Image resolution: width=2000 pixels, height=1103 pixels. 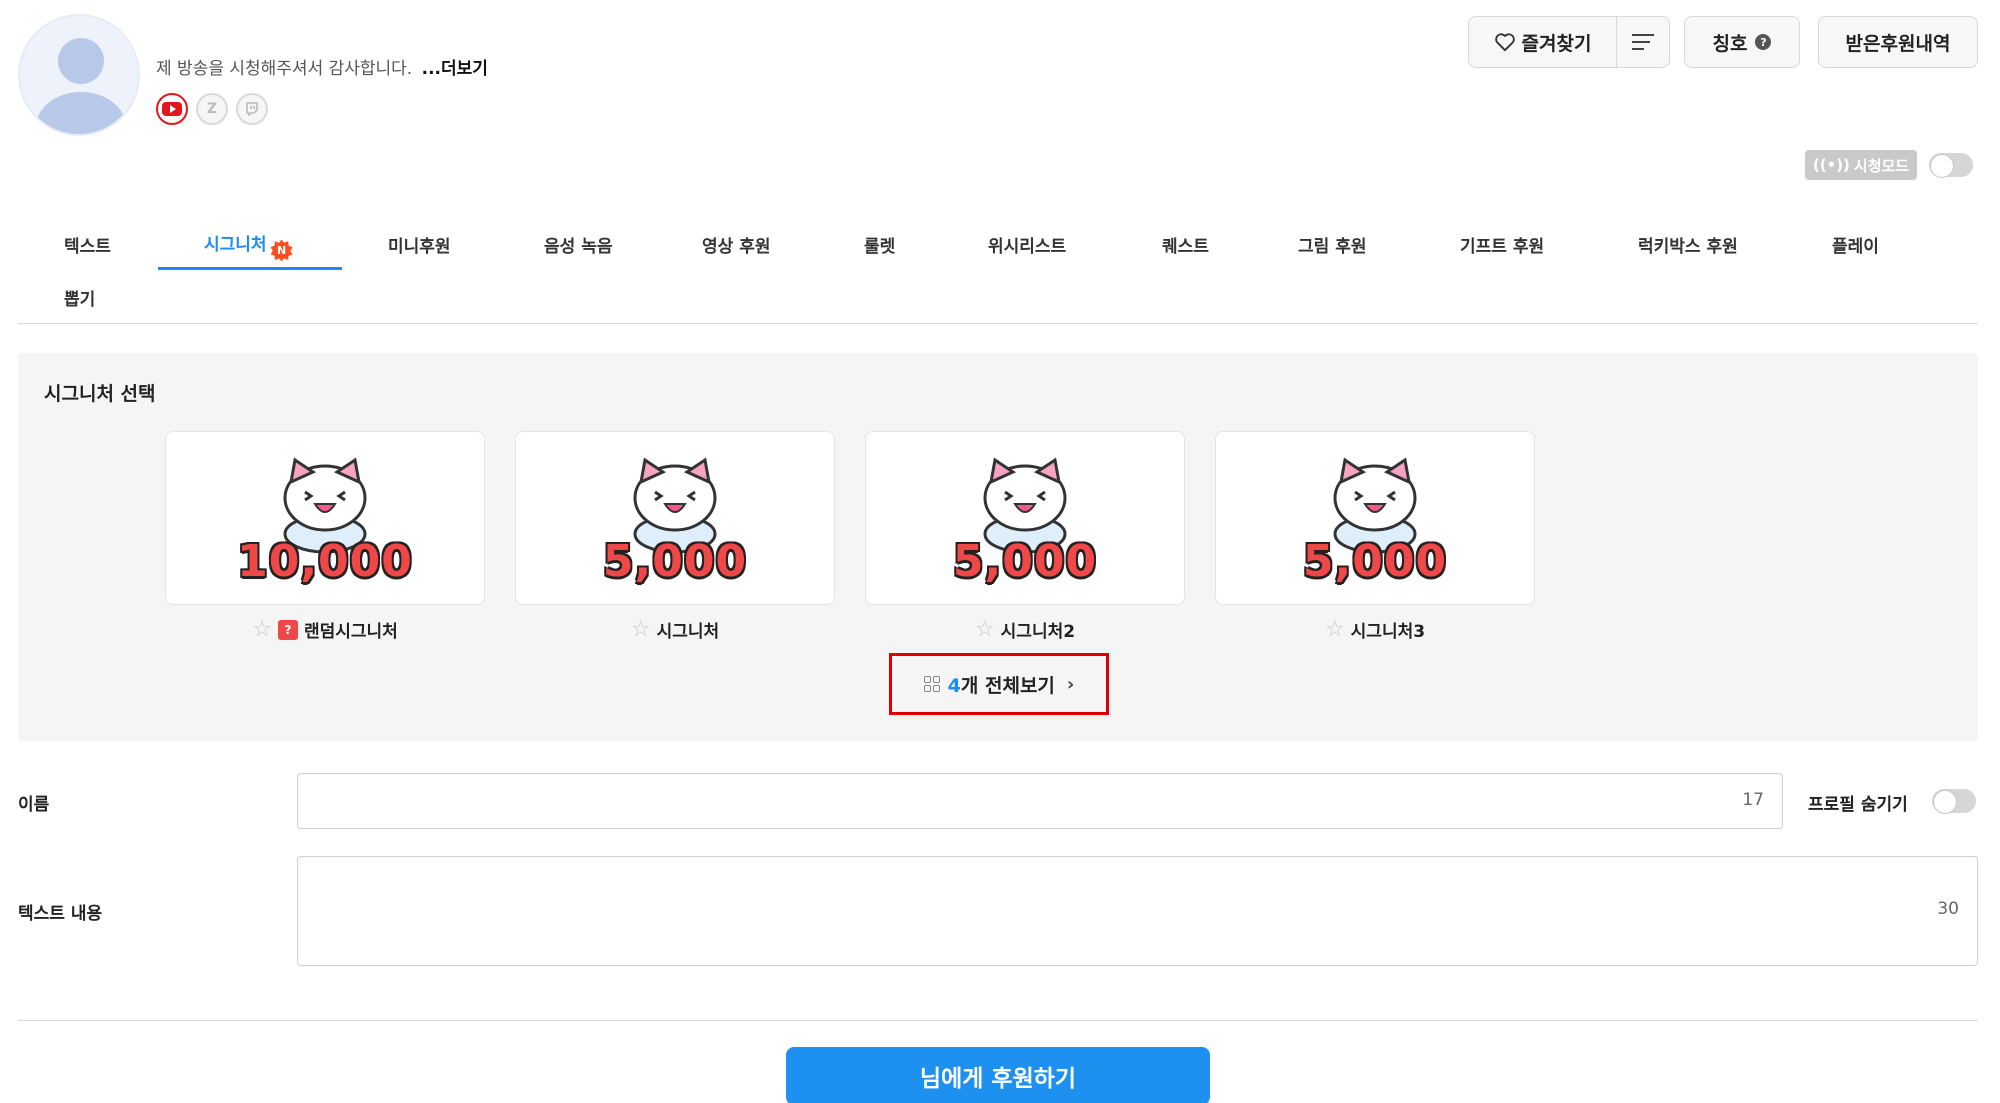 I want to click on name-label: 이름, so click(x=34, y=805).